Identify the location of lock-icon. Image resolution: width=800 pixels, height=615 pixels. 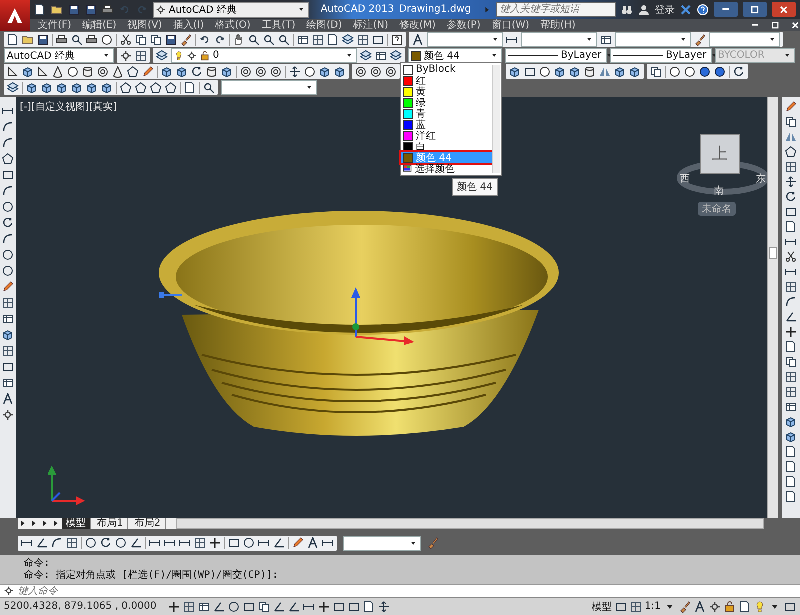
(730, 606).